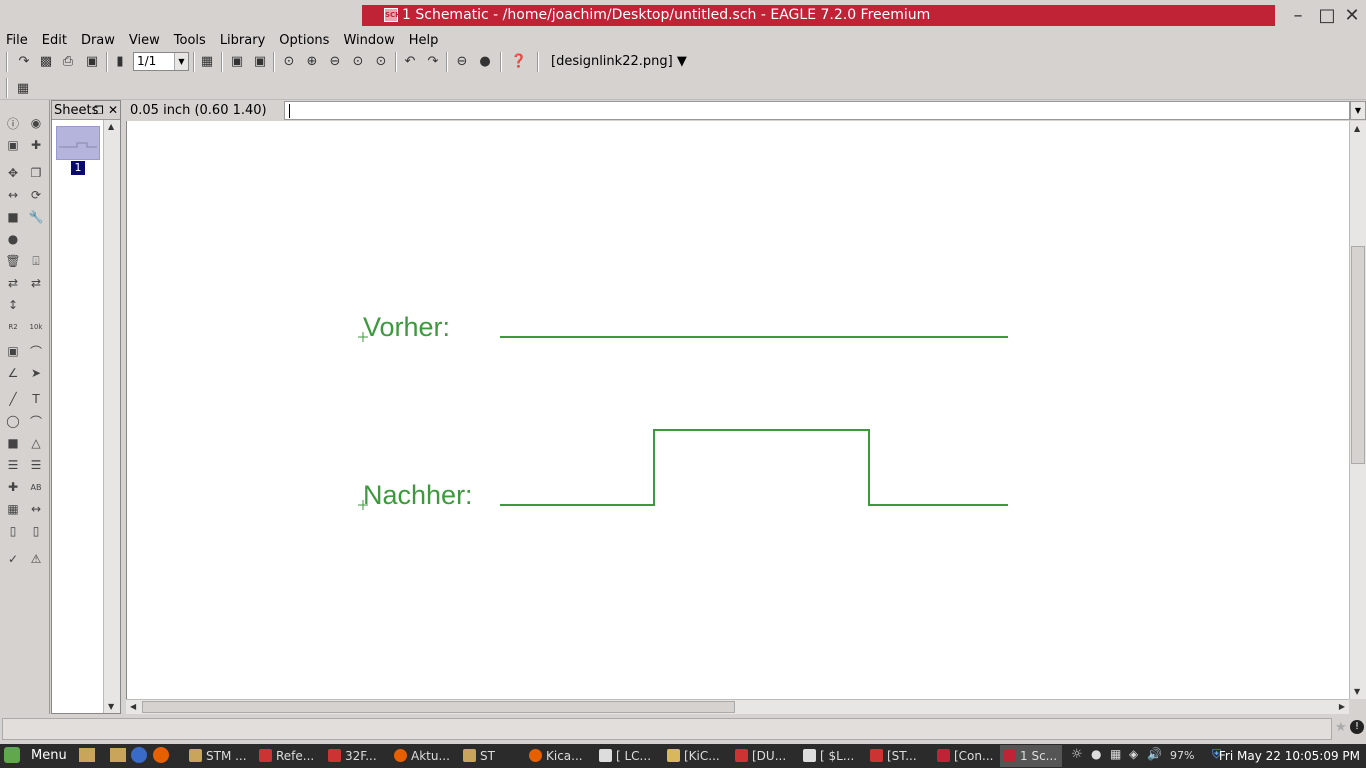 Image resolution: width=1366 pixels, height=768 pixels. What do you see at coordinates (438, 707) in the screenshot?
I see `horizontal-scroll-thumb` at bounding box center [438, 707].